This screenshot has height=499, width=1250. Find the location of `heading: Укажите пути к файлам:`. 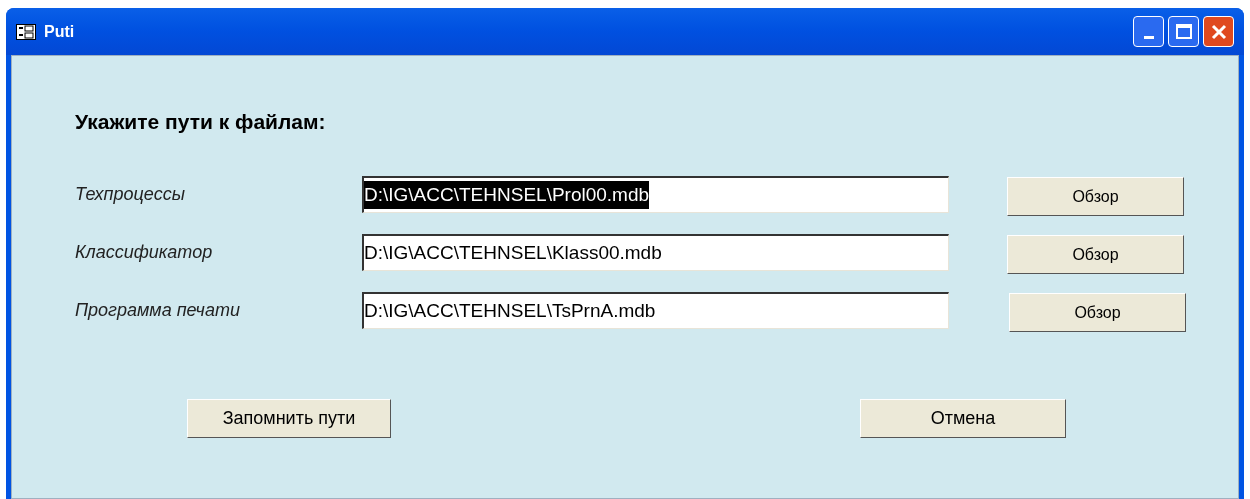

heading: Укажите пути к файлам: is located at coordinates (201, 122).